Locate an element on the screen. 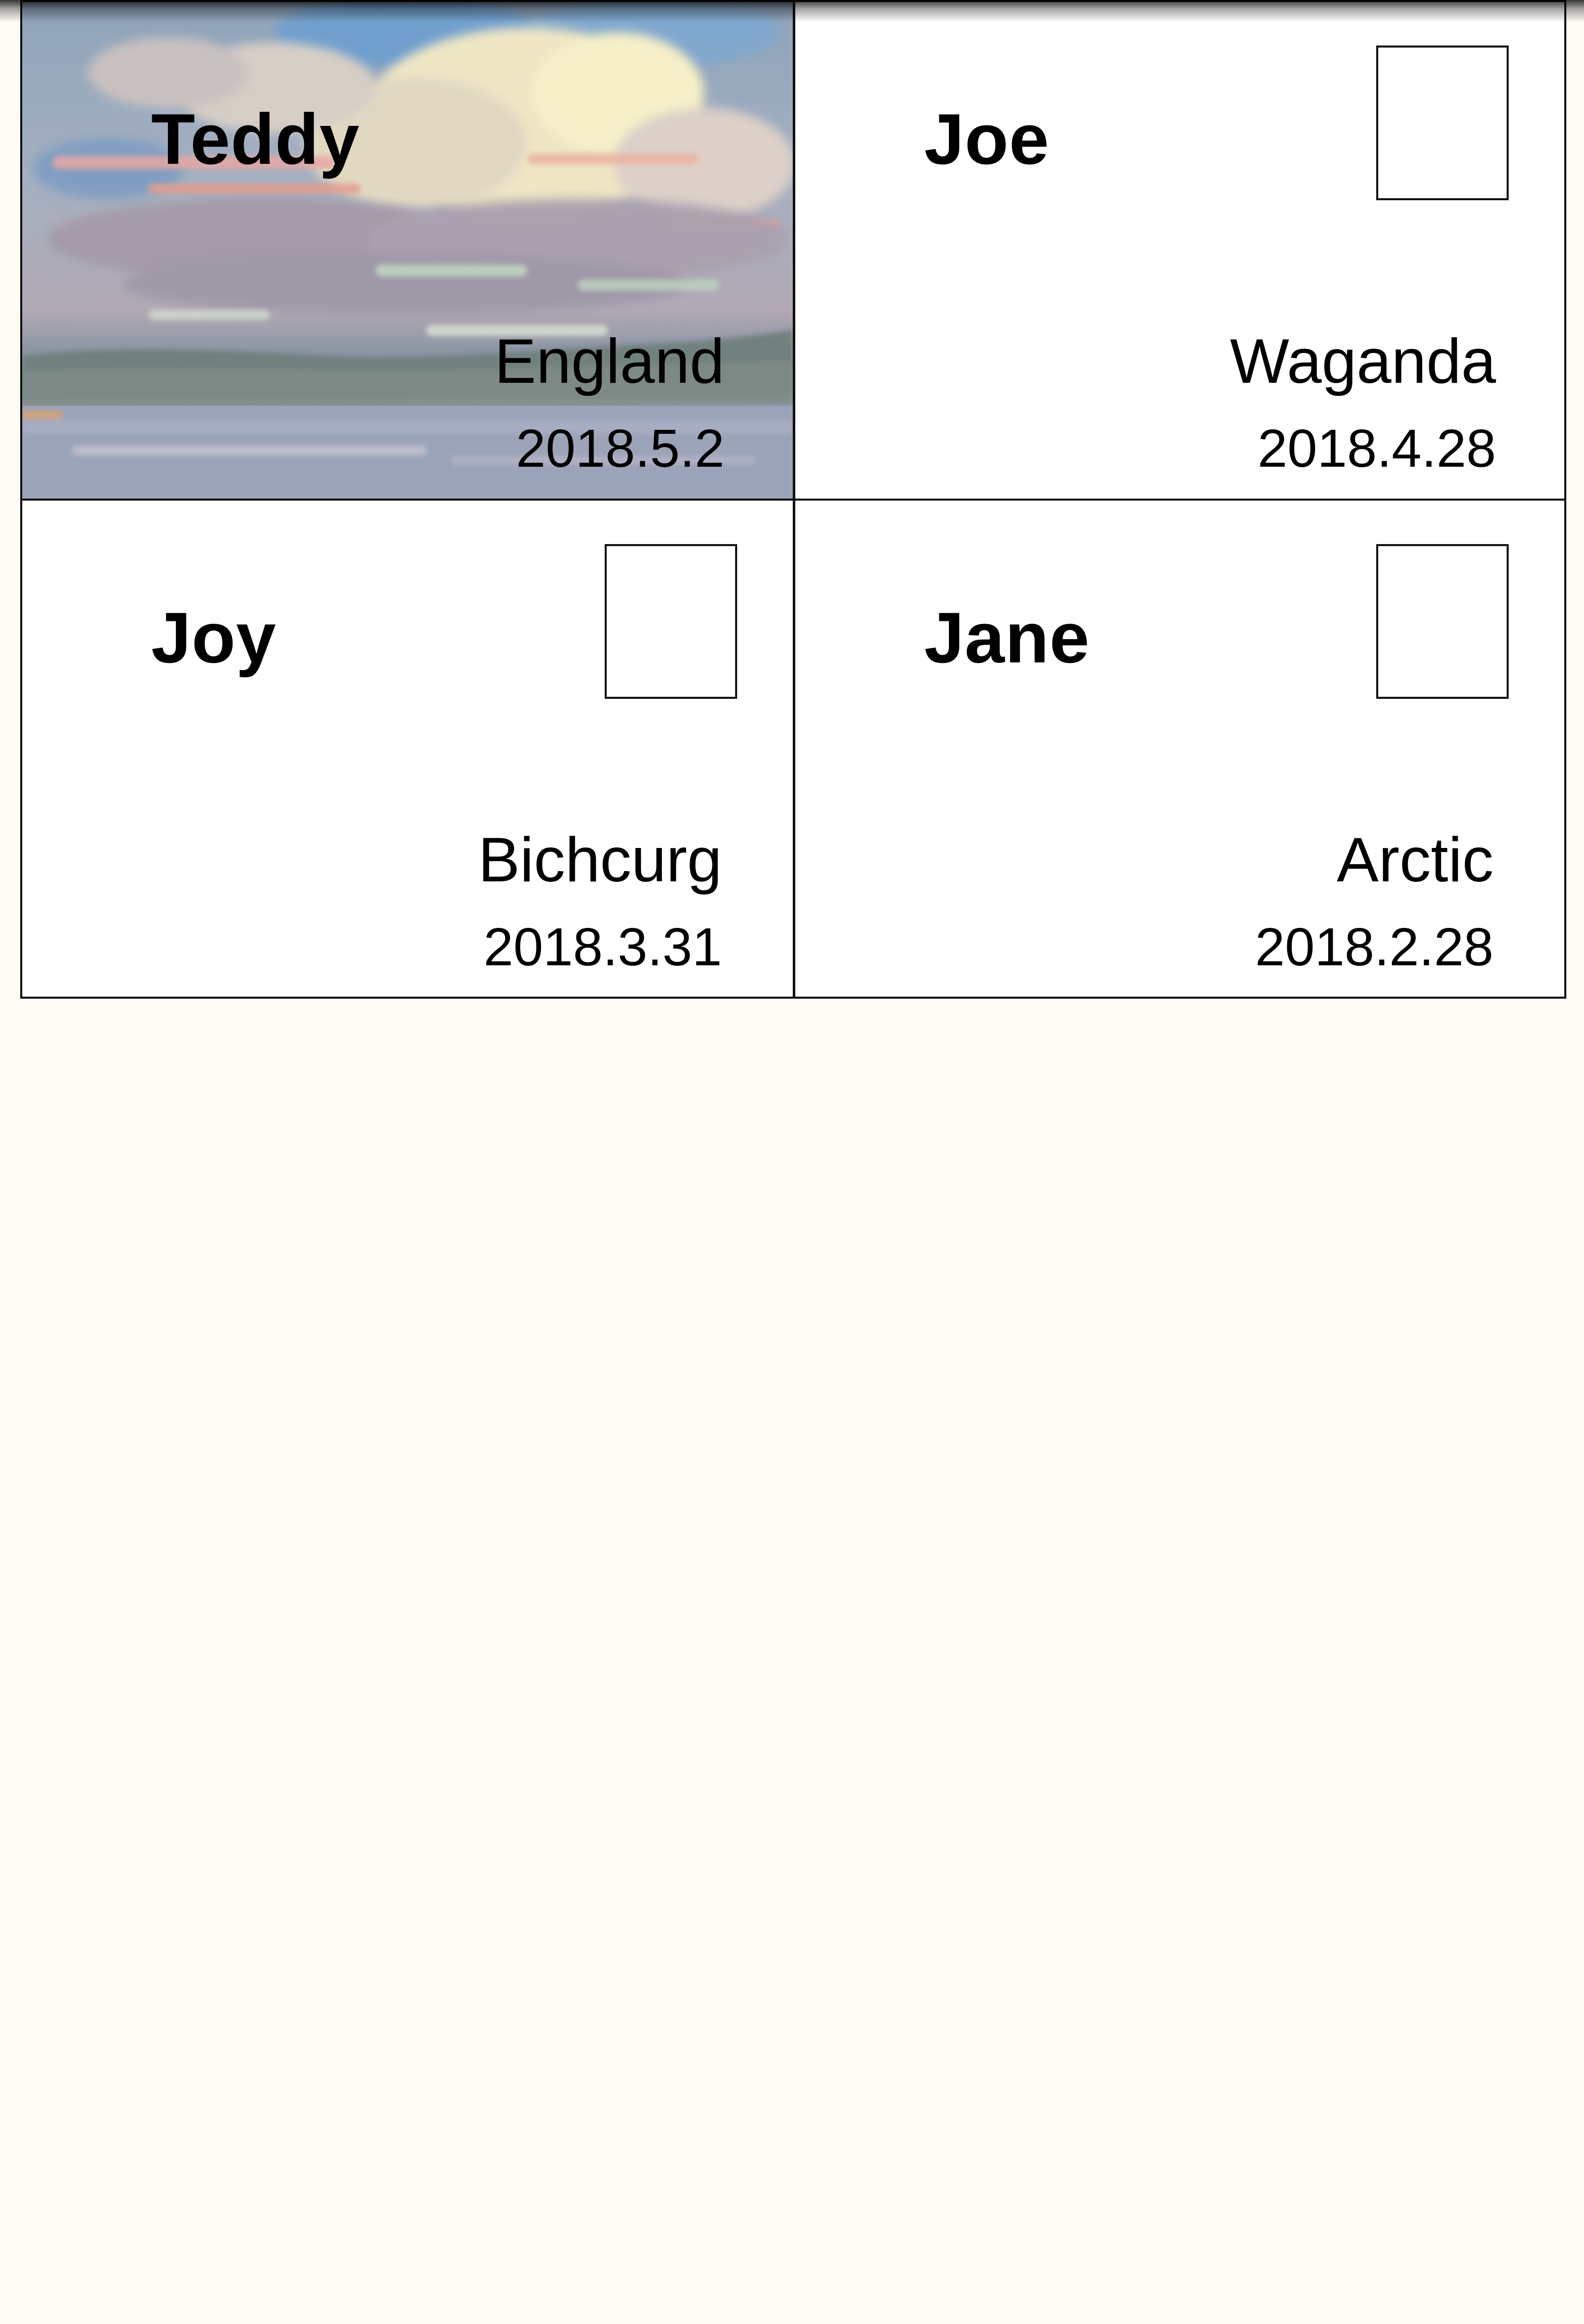  card-place: Waganda is located at coordinates (1363, 362).